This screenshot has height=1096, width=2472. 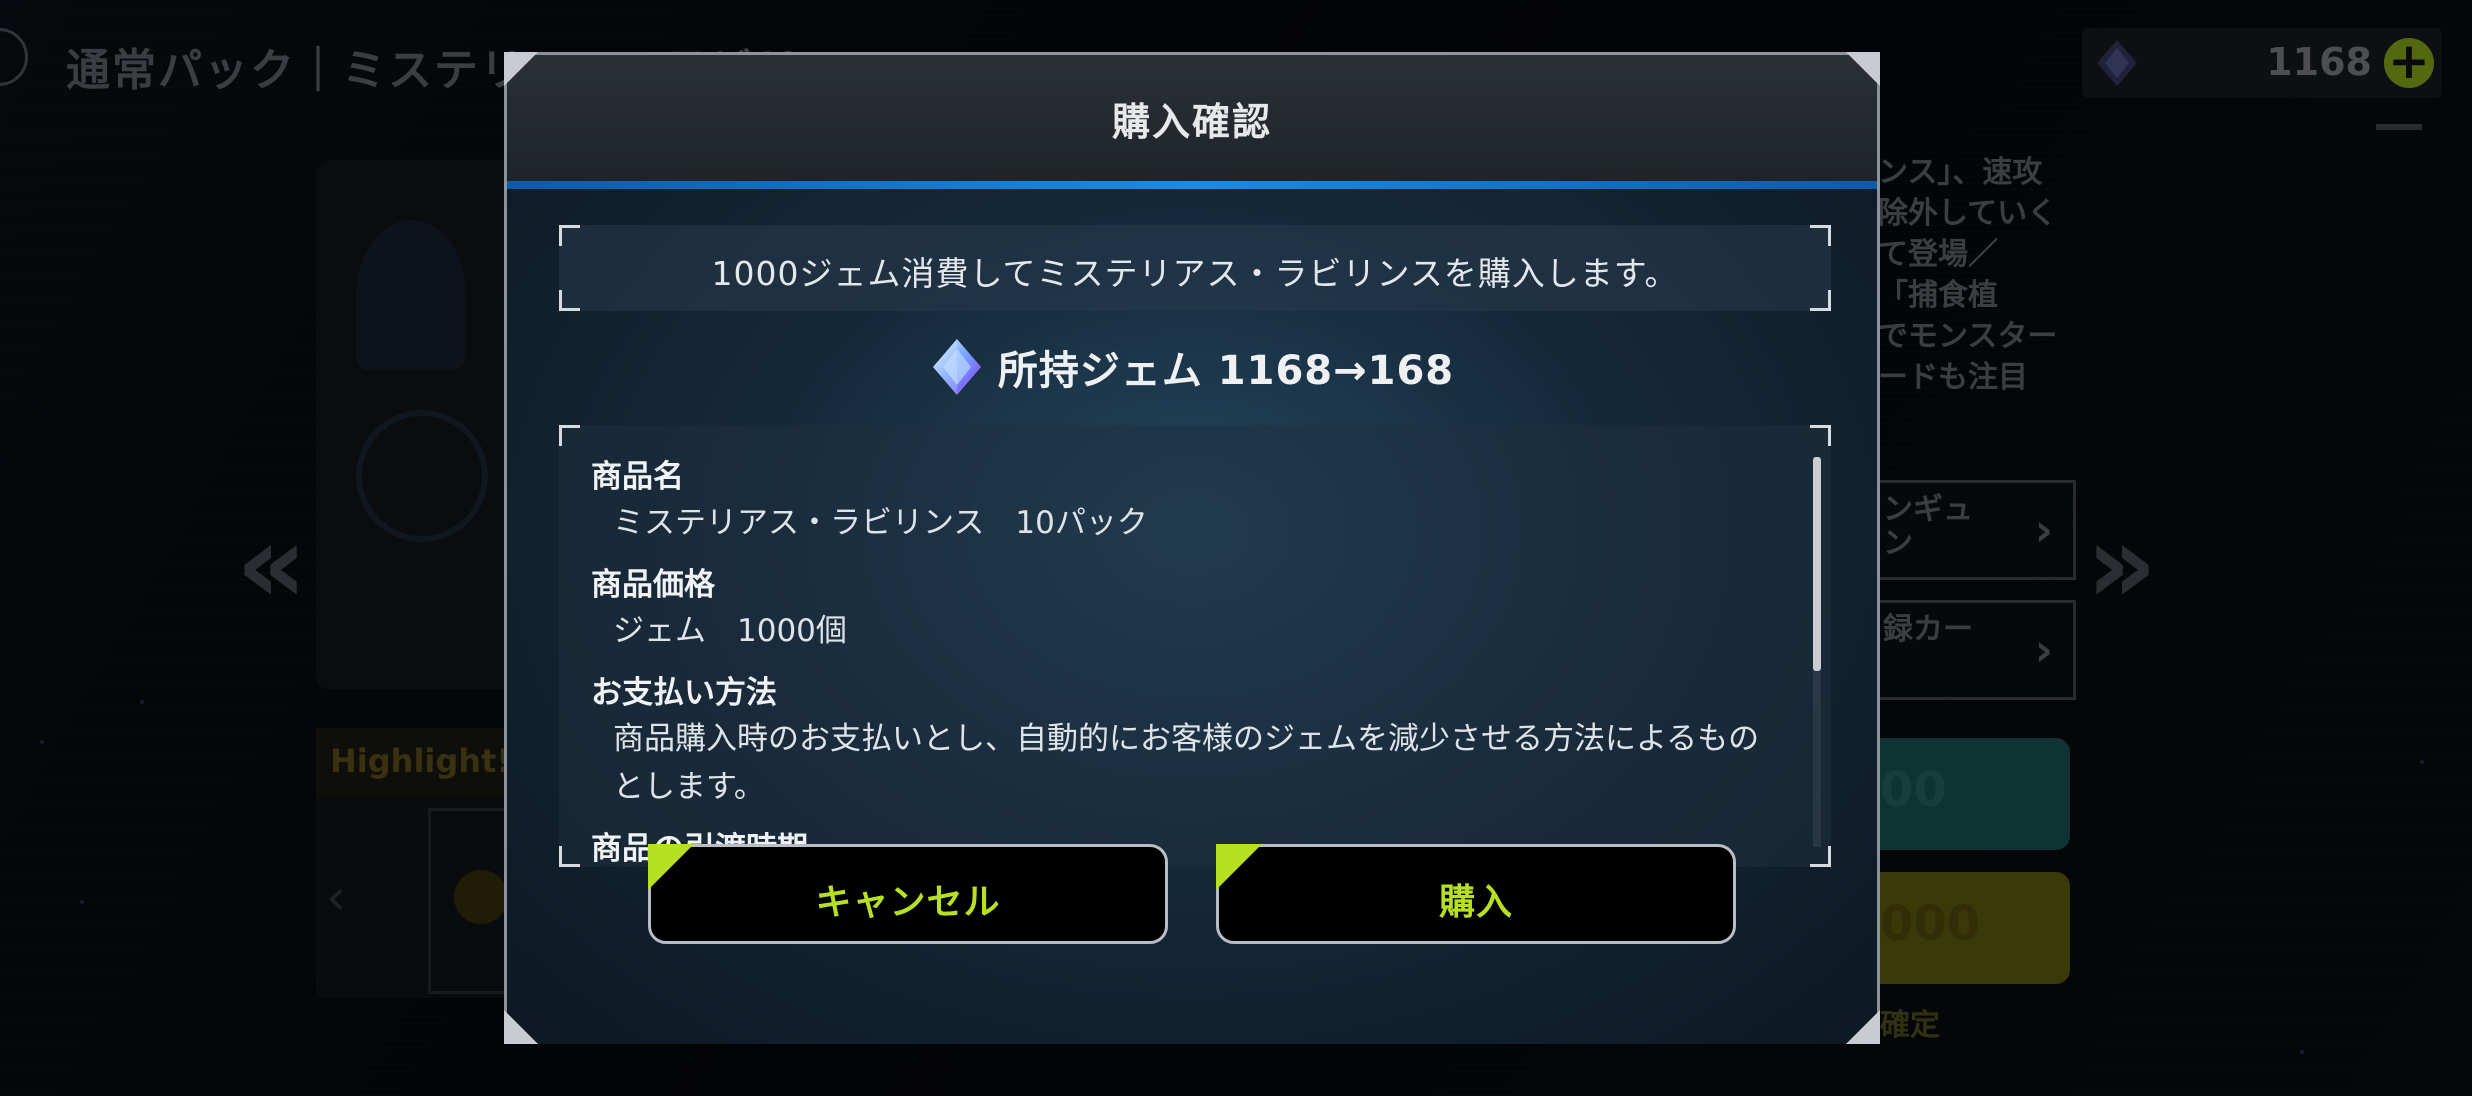 I want to click on gem-change-text: 所持ジェム 1168→168, so click(x=1226, y=371).